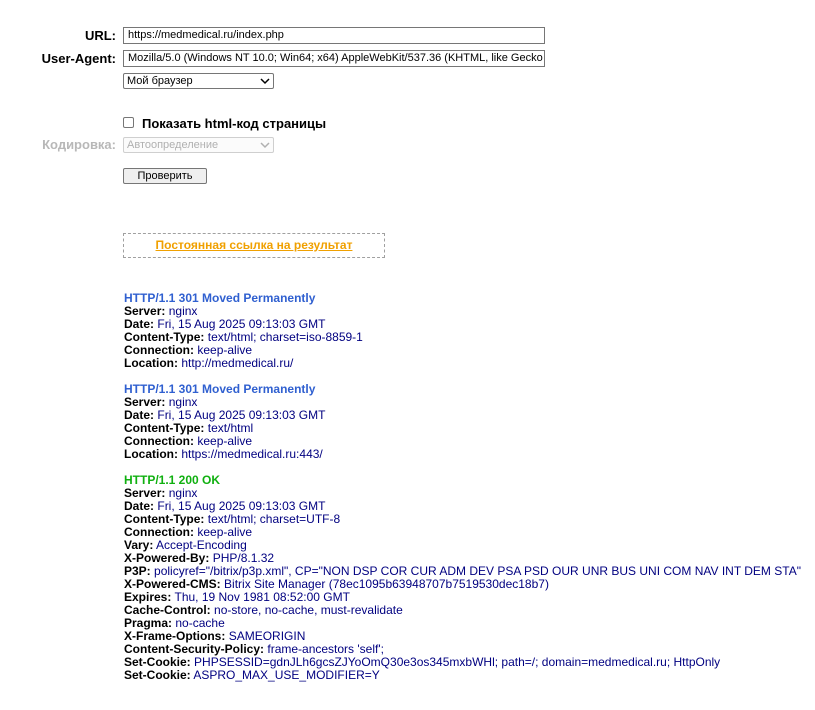 The image size is (815, 710). What do you see at coordinates (200, 623) in the screenshot?
I see `header-value: no-cache` at bounding box center [200, 623].